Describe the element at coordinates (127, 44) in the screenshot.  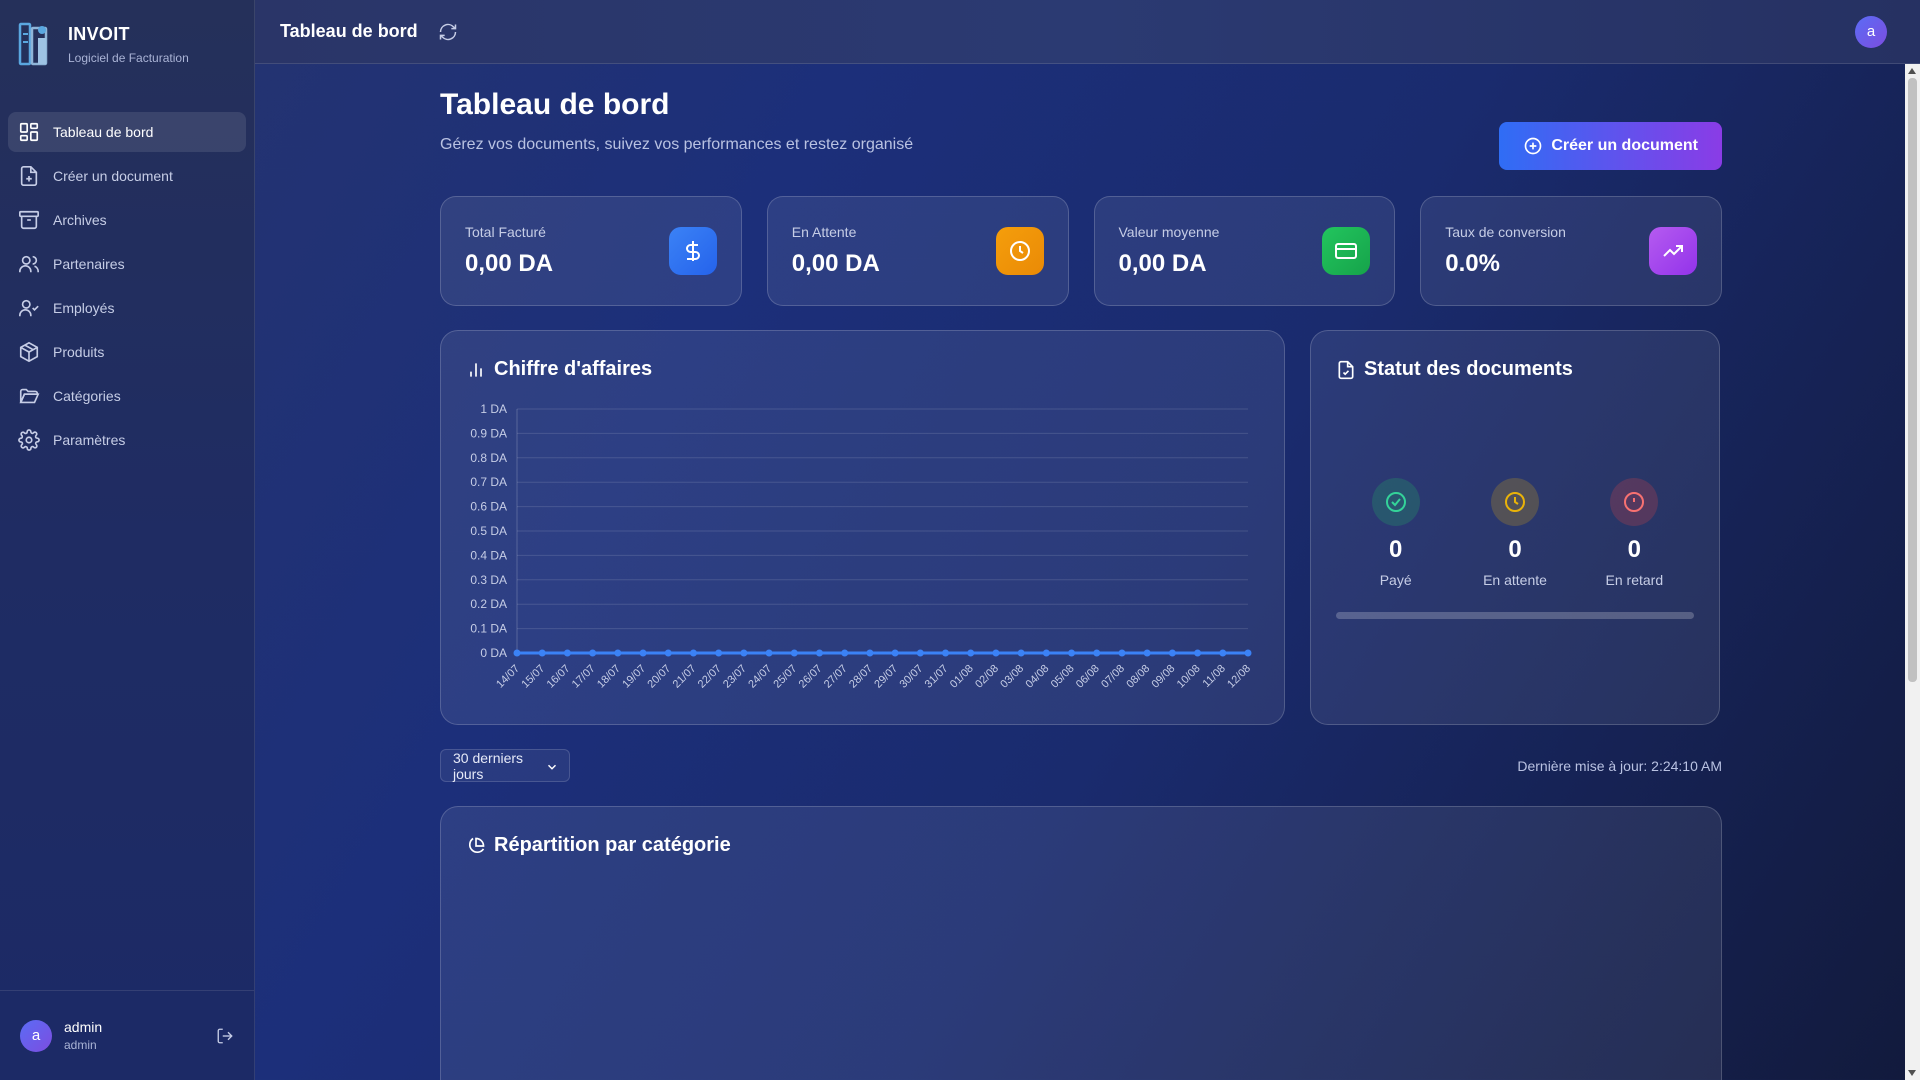
I see `brand: INVOIT Logiciel de Facturation` at that location.